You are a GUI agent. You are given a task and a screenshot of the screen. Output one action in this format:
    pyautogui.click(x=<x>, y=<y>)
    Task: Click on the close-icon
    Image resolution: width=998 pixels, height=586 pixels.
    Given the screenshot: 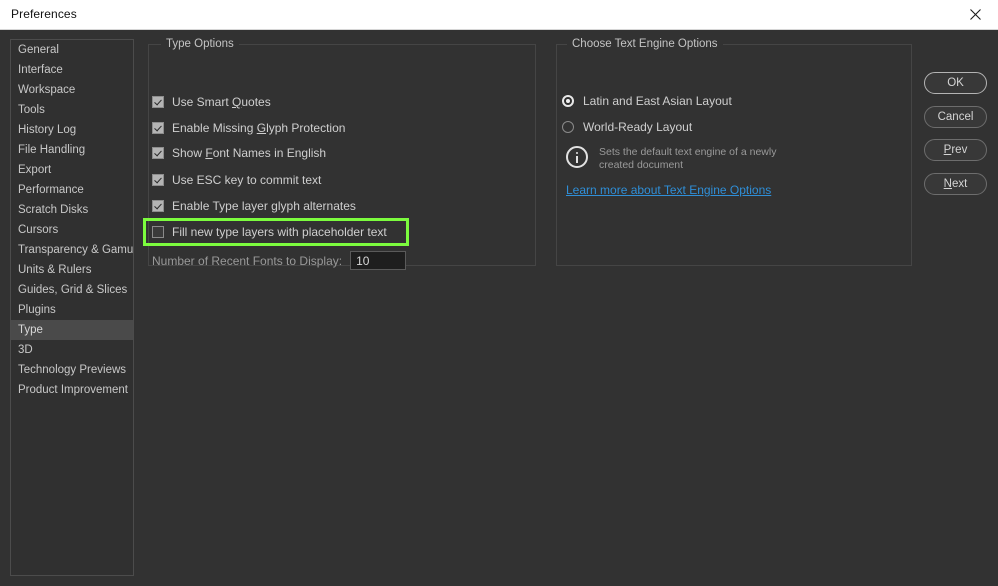 What is the action you would take?
    pyautogui.click(x=975, y=14)
    